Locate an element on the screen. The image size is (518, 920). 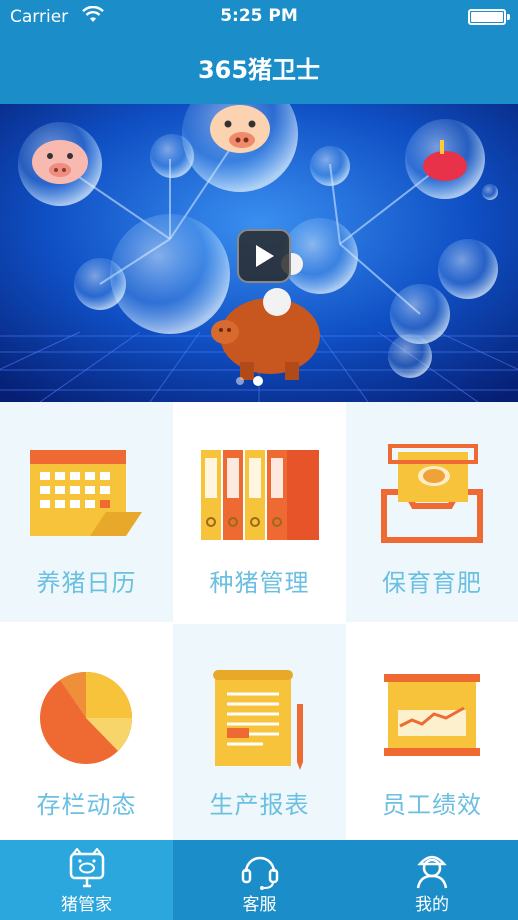
tab-label: 猪管家 is located at coordinates (86, 905).